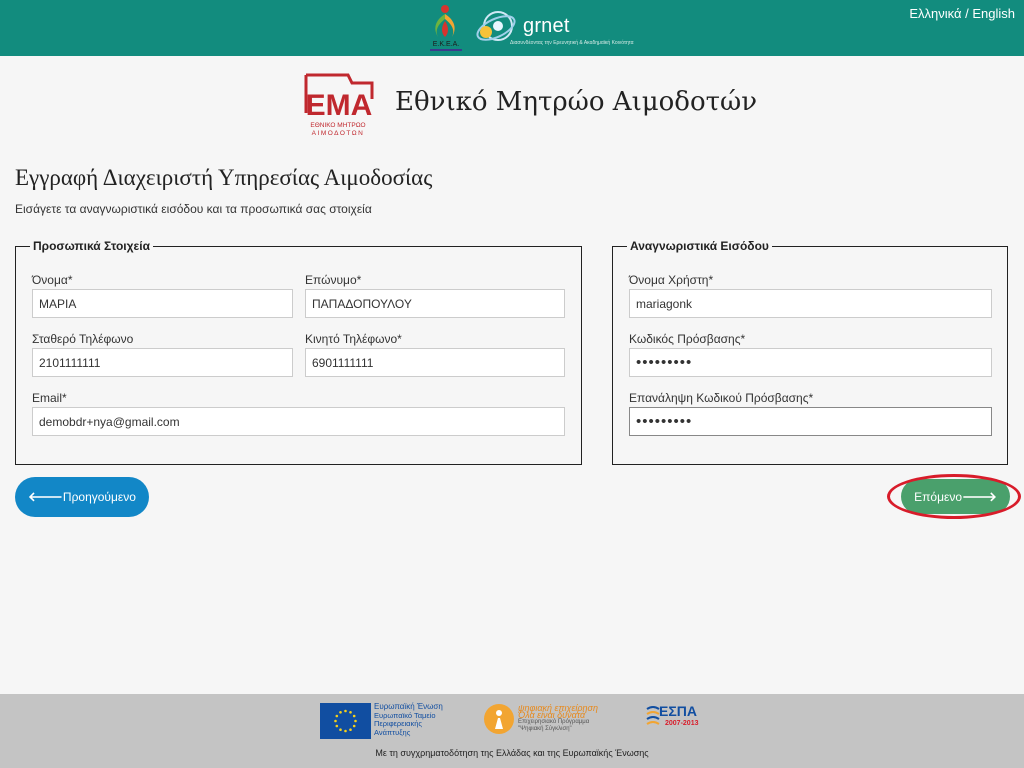 The image size is (1024, 768). Describe the element at coordinates (446, 44) in the screenshot. I see `esda-label: Ε.Κ.Ε.Α.` at that location.